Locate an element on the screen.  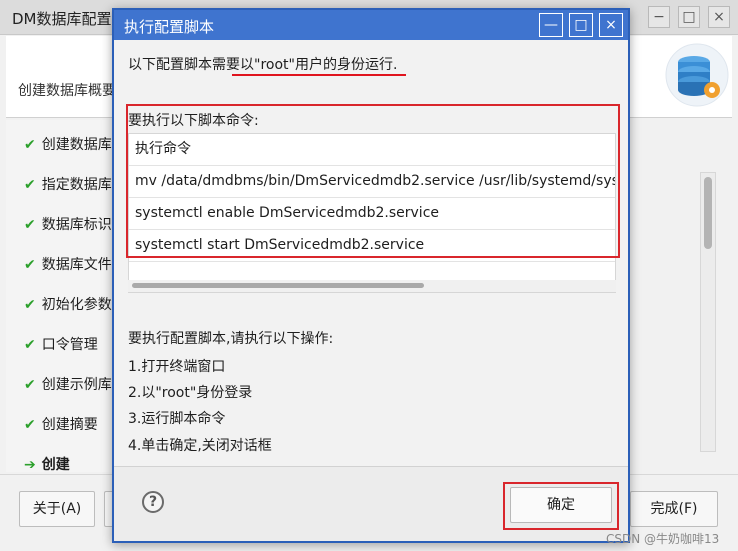
database-gear-icon is located at coordinates (697, 75).